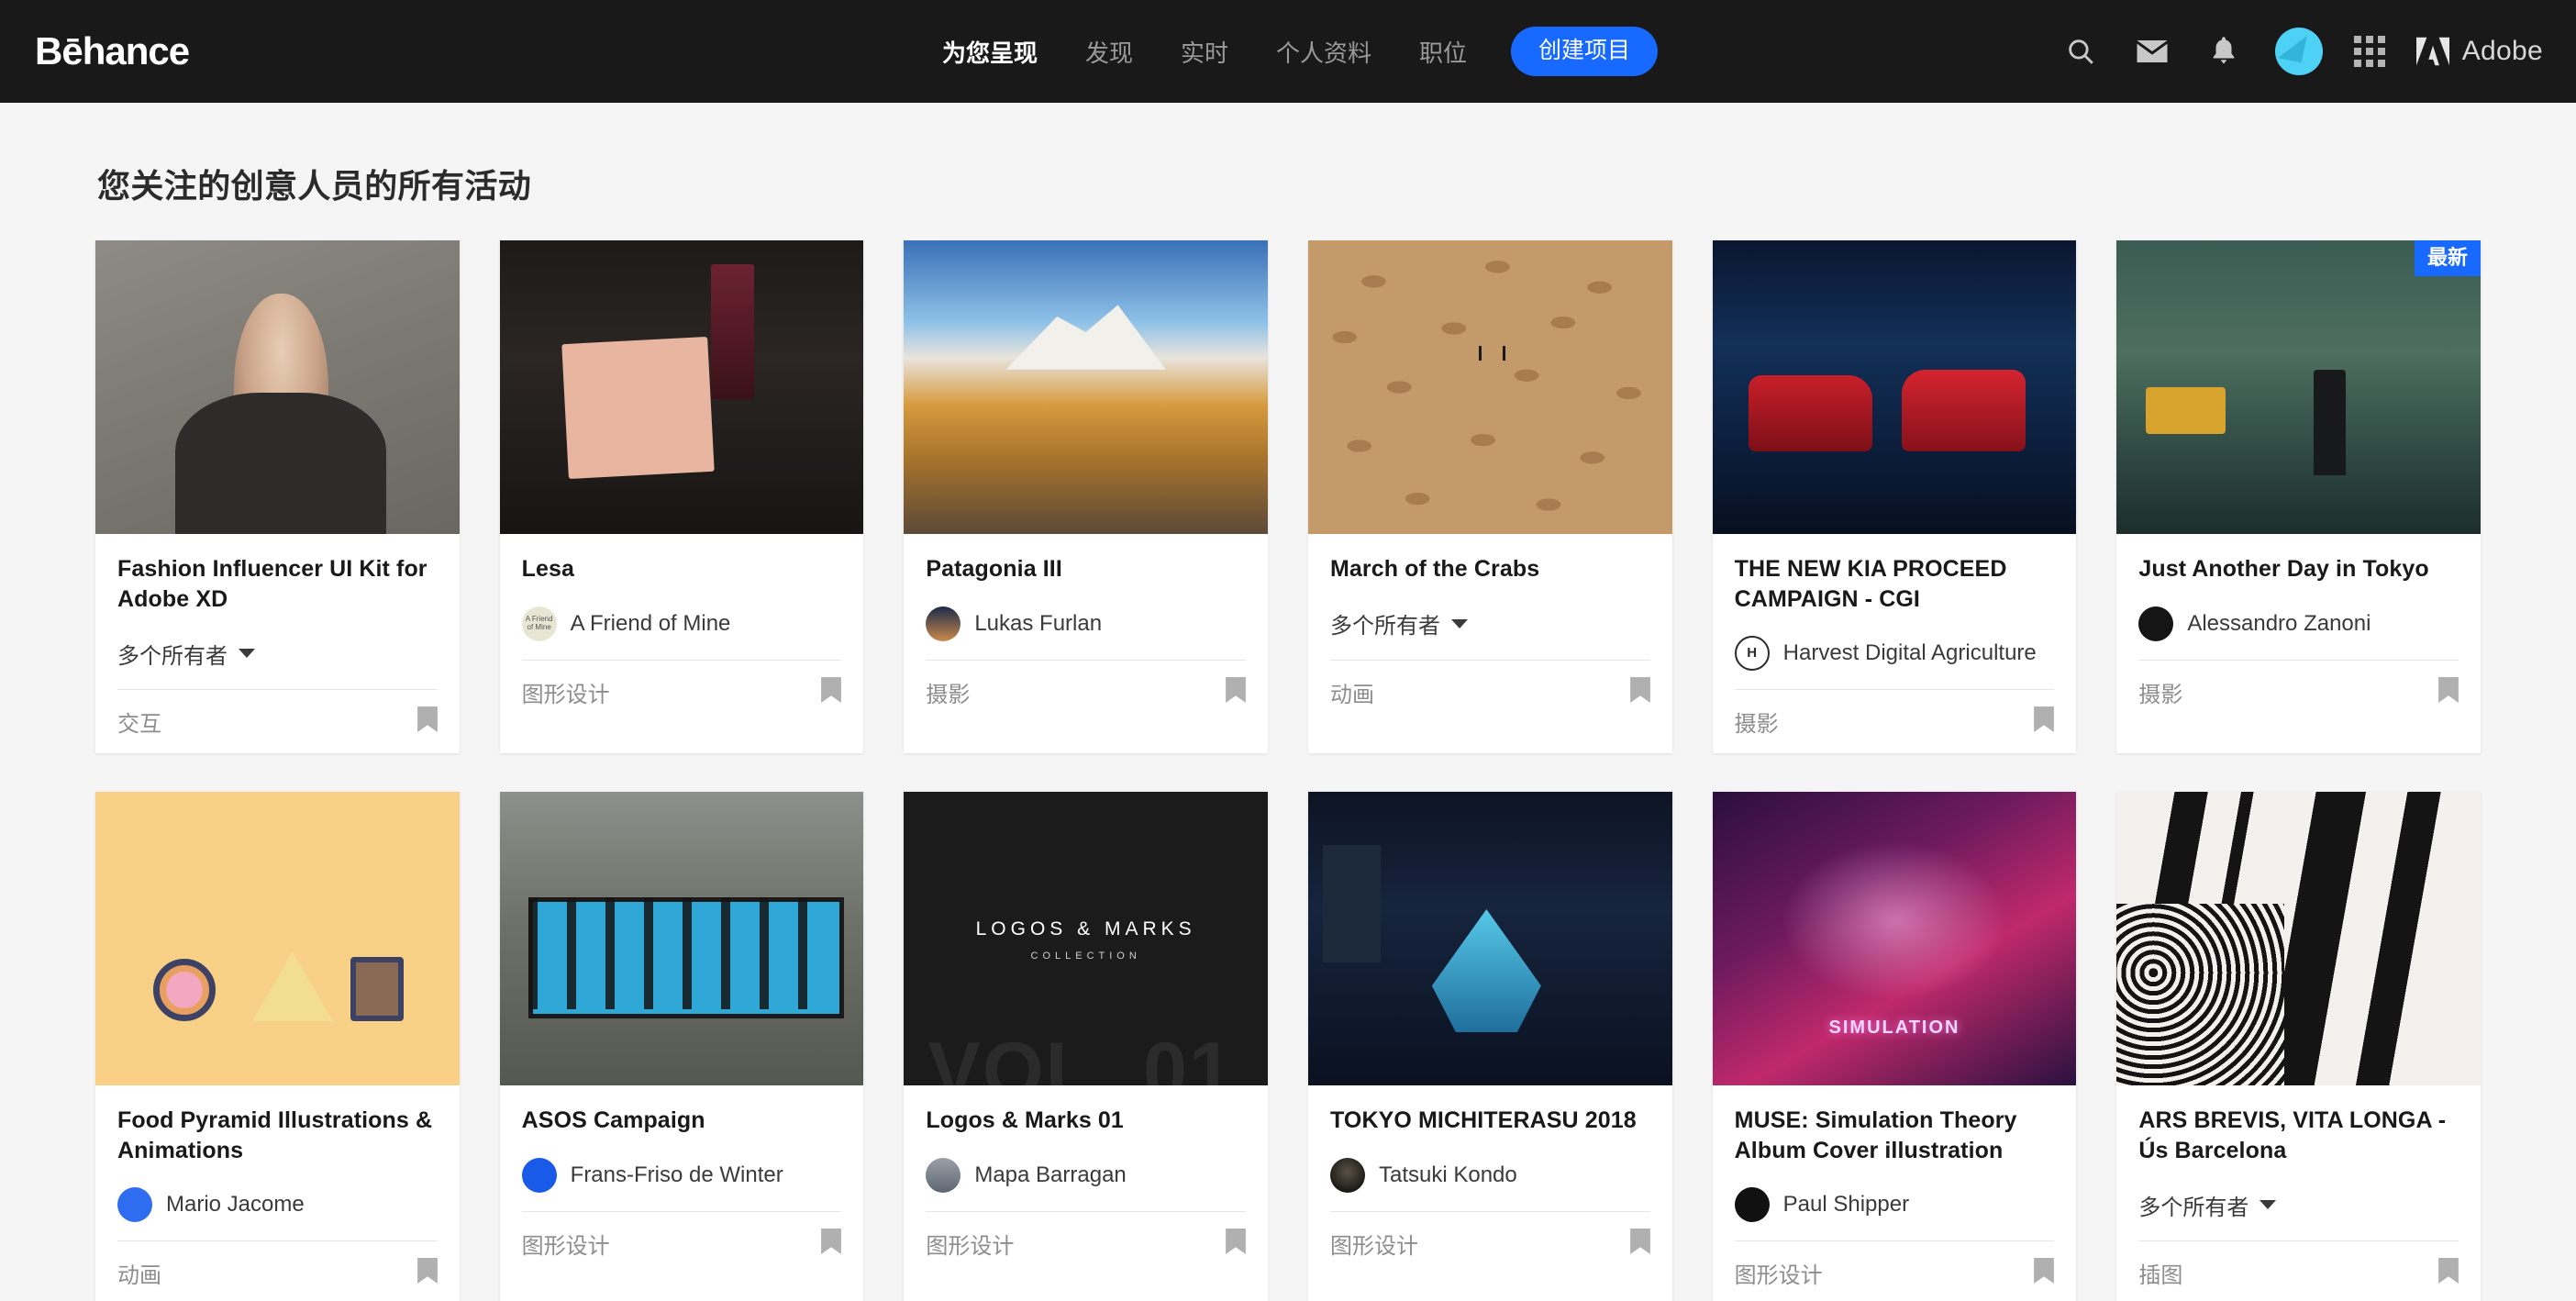 This screenshot has width=2576, height=1301. I want to click on project-title: TOKYO MICHITERASU 2018, so click(1490, 1121).